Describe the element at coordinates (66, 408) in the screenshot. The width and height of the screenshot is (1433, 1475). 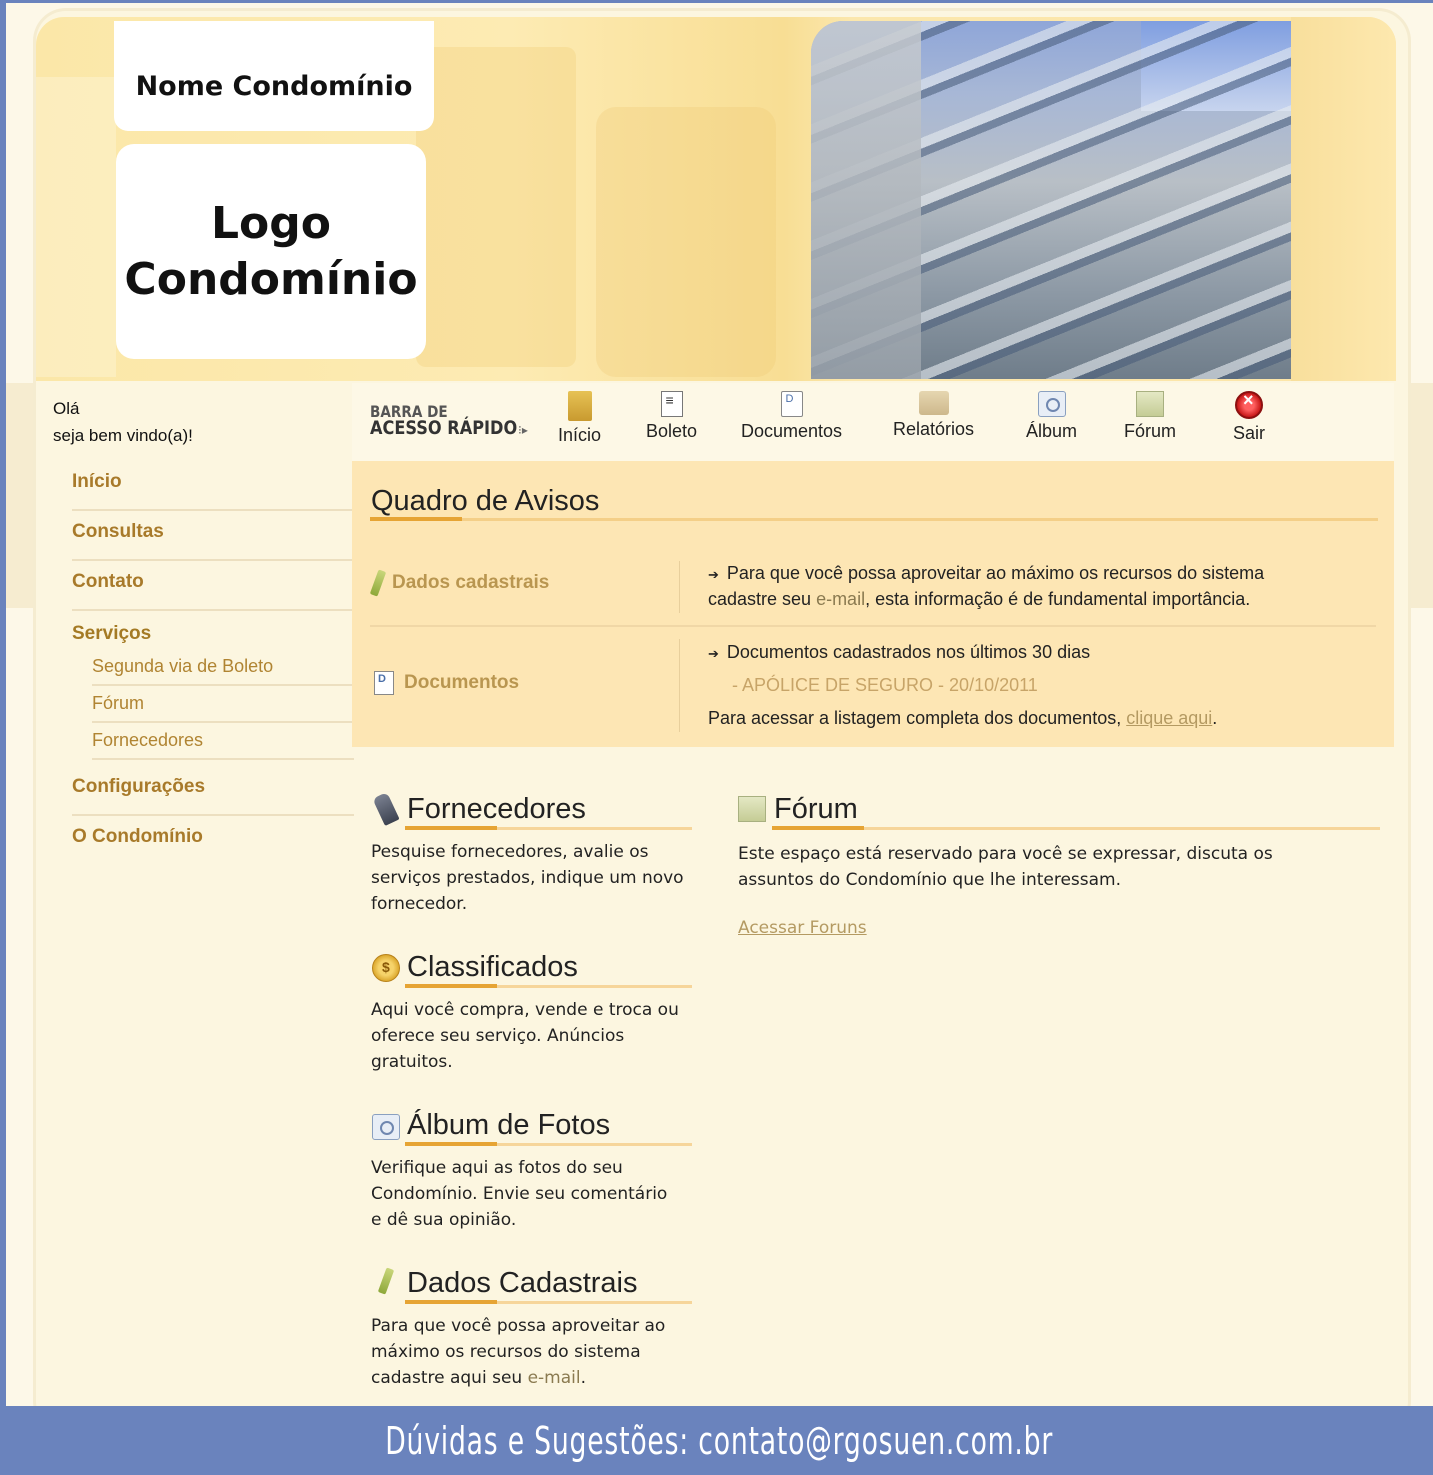
I see `greeting-line1: Olá` at that location.